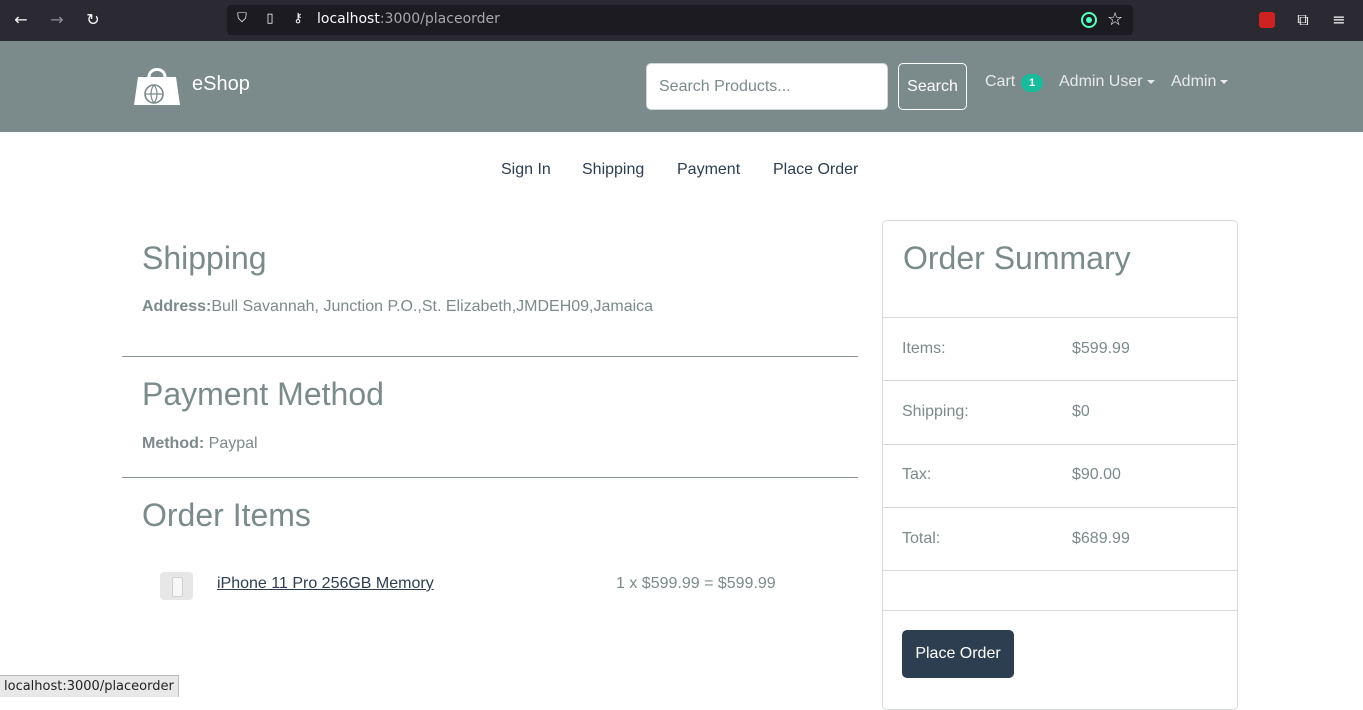  I want to click on summary-tax-value: $90.00, so click(1096, 474).